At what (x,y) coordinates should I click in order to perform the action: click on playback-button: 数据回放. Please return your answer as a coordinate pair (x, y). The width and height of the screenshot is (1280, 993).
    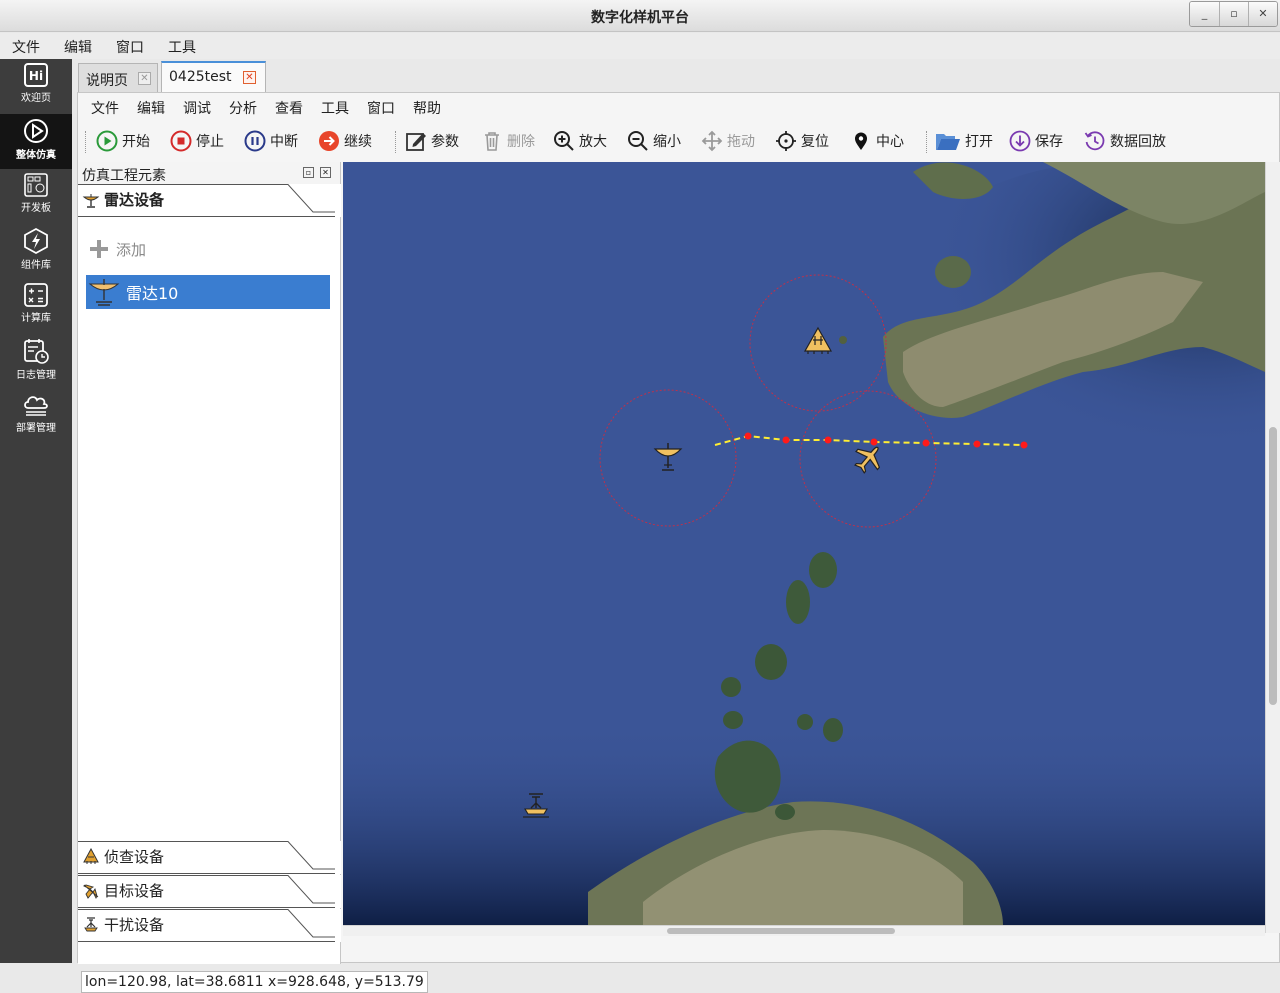
    Looking at the image, I should click on (1125, 141).